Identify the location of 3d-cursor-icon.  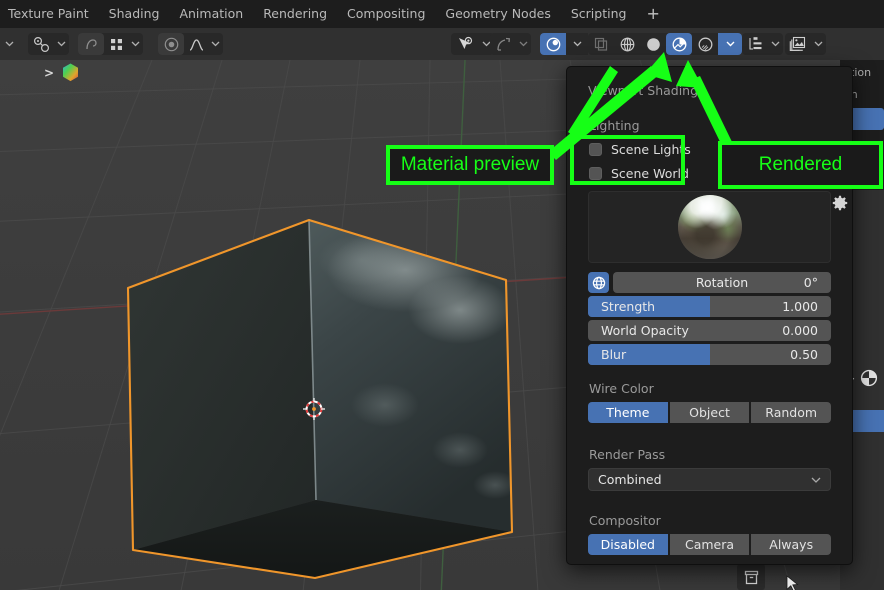
(314, 409).